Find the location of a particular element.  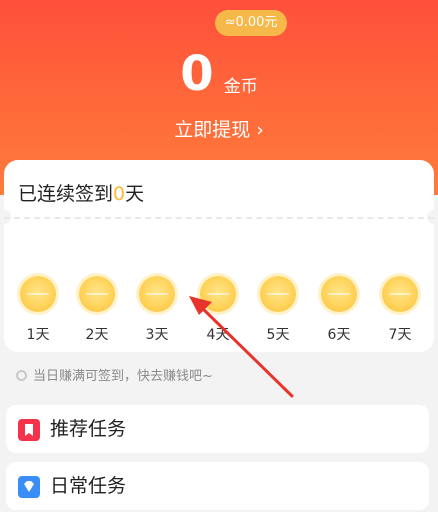

checkin-hint: 当日赚满可签到，快去赚钱吧~ is located at coordinates (114, 377).